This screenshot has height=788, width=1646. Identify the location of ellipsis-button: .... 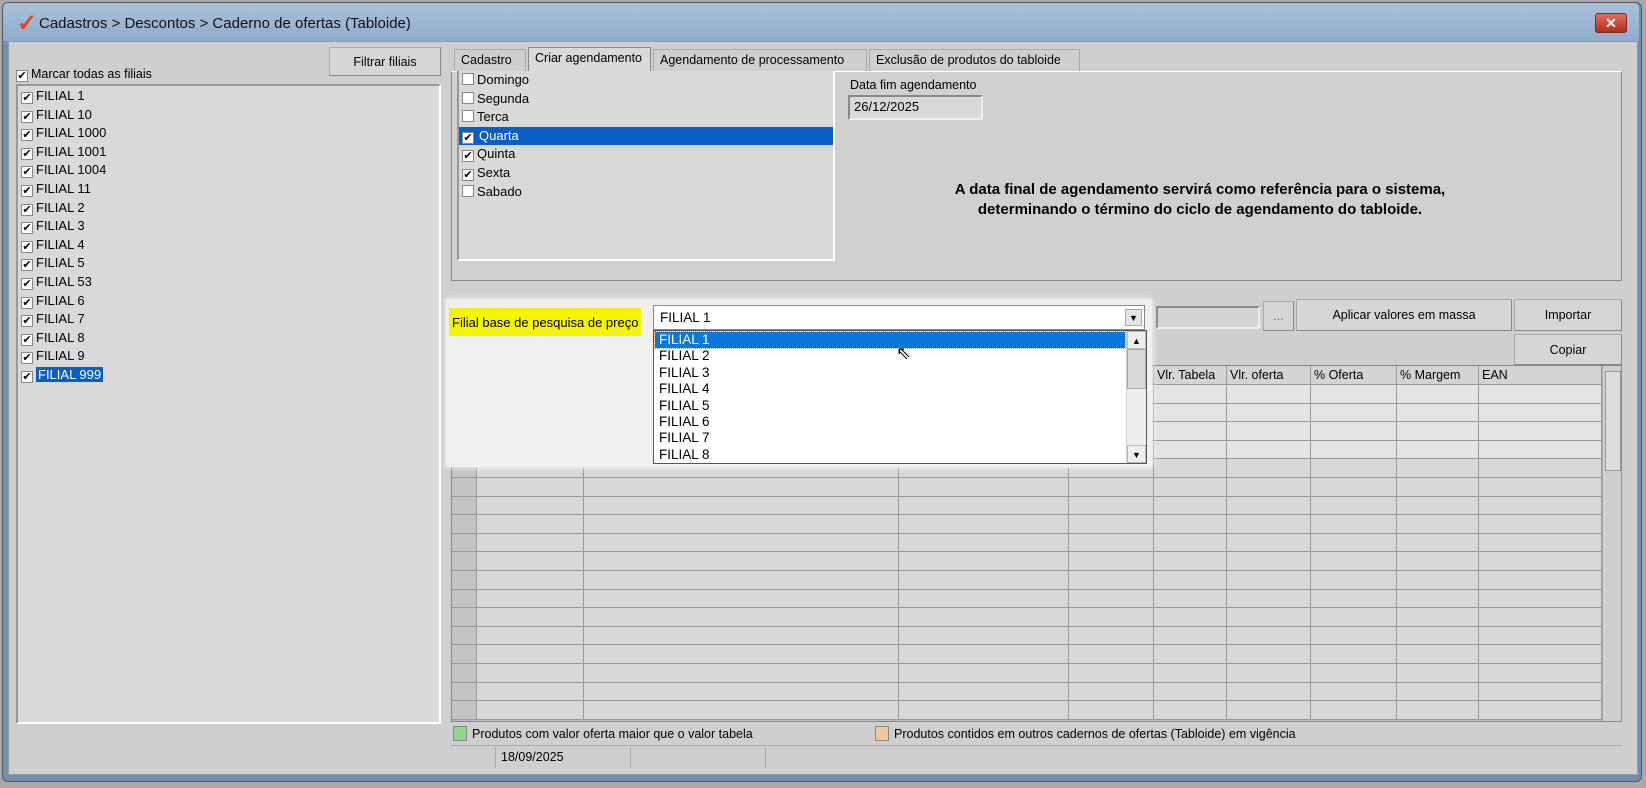
(1278, 316).